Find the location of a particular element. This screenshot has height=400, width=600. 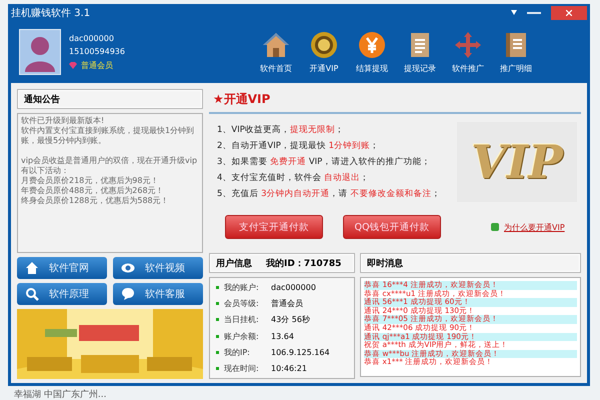

close-button is located at coordinates (569, 13).